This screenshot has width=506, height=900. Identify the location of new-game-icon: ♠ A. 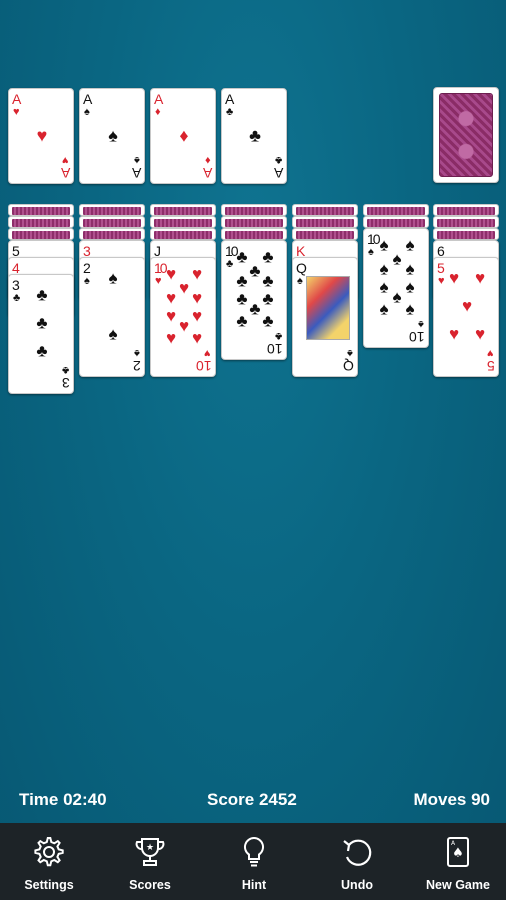
(458, 852).